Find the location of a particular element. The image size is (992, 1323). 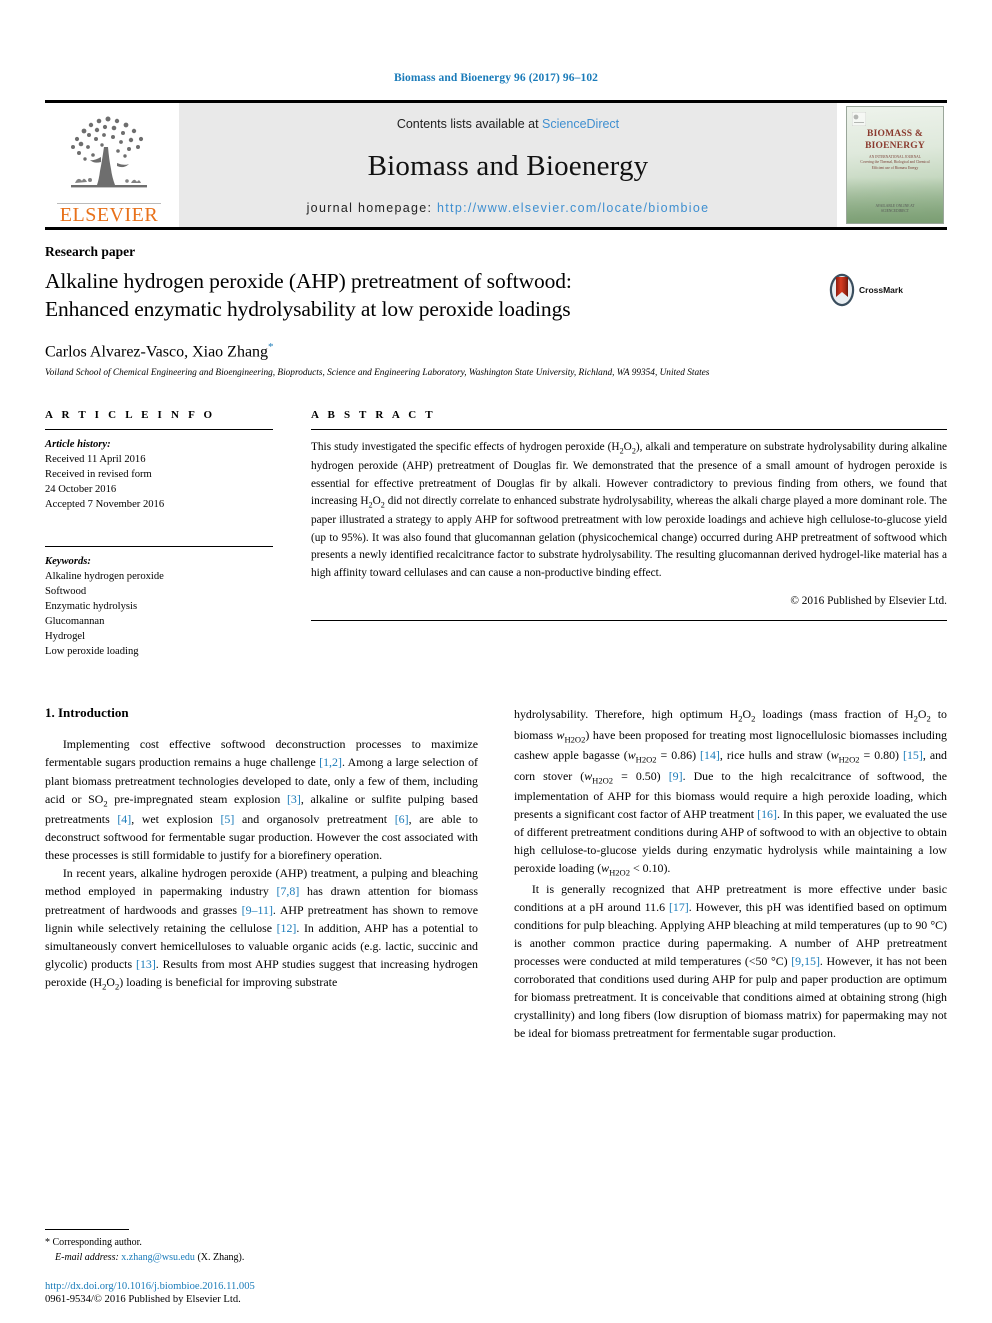

elsevier-tree-icon is located at coordinates (109, 152).